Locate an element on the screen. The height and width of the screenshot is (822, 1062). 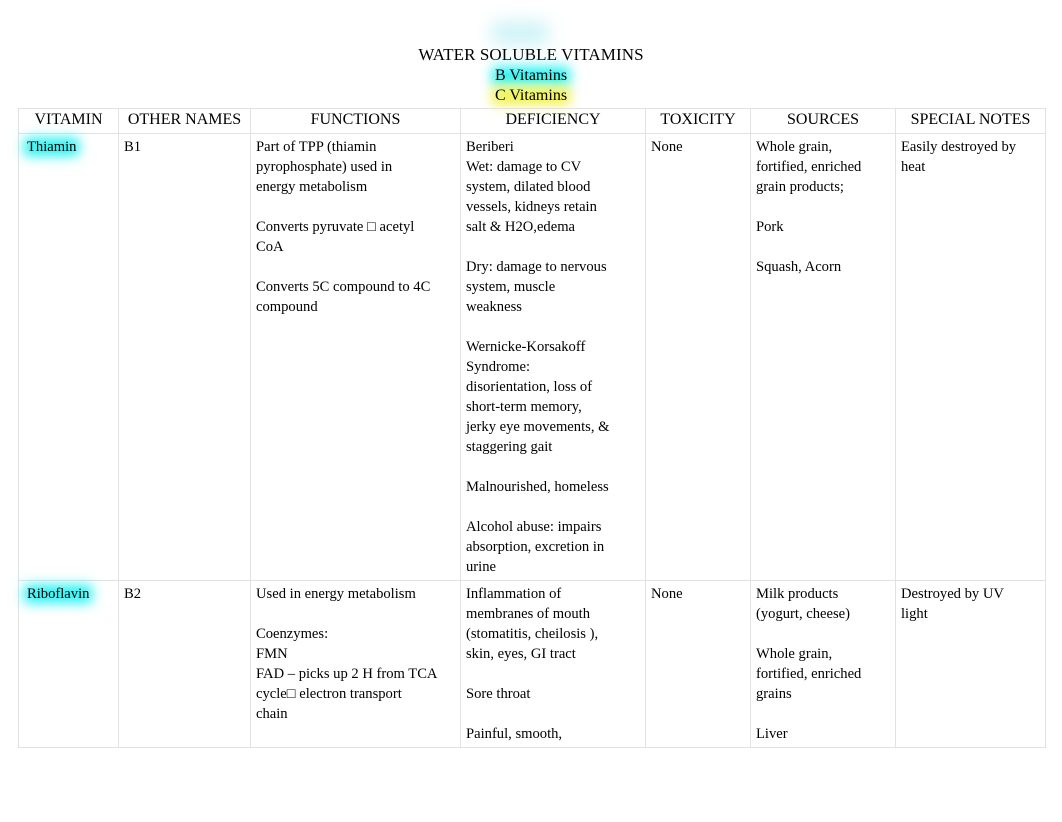
vitamin-name-highlight: Thiamin is located at coordinates (52, 147).